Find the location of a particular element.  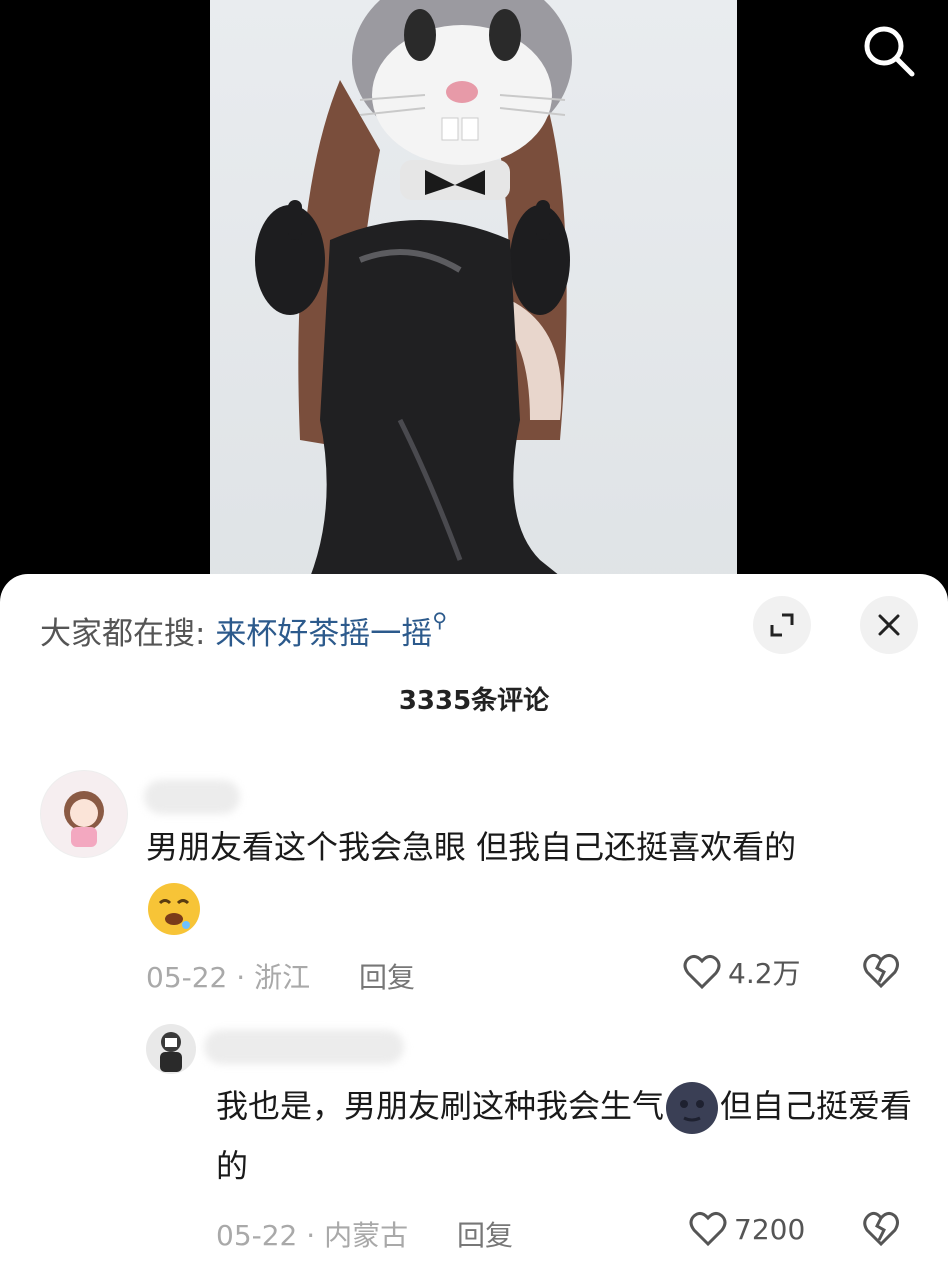

reply-avatar is located at coordinates (171, 1049).